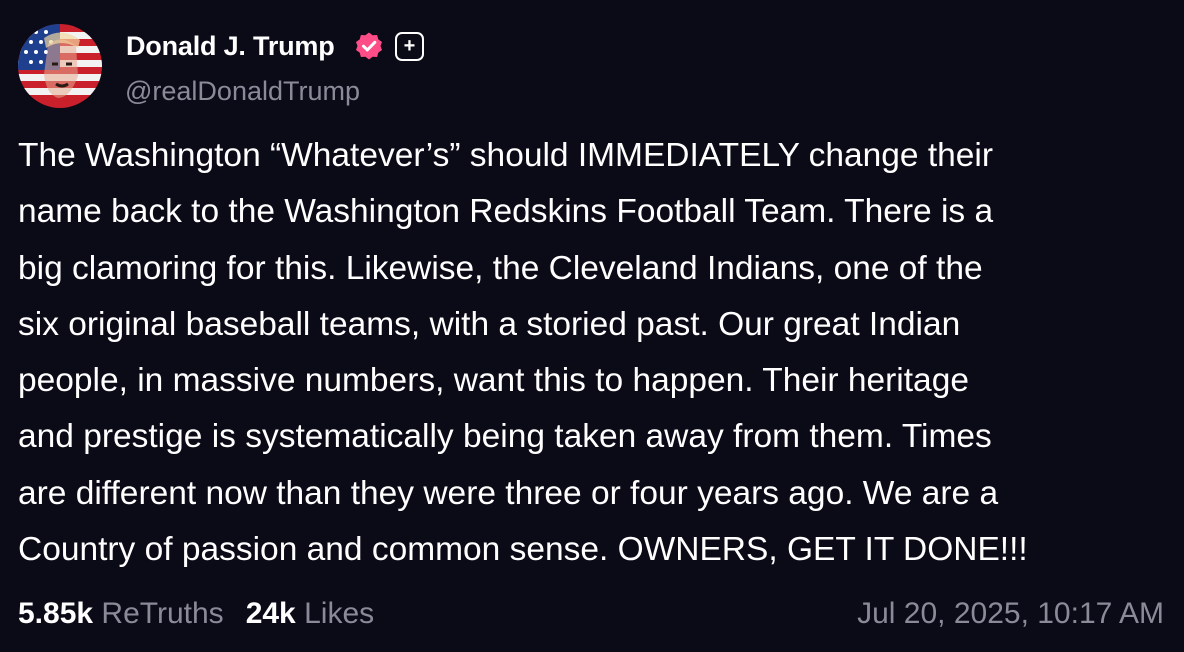 This screenshot has height=652, width=1184. What do you see at coordinates (242, 91) in the screenshot?
I see `author-handle: @realDonaldTrump` at bounding box center [242, 91].